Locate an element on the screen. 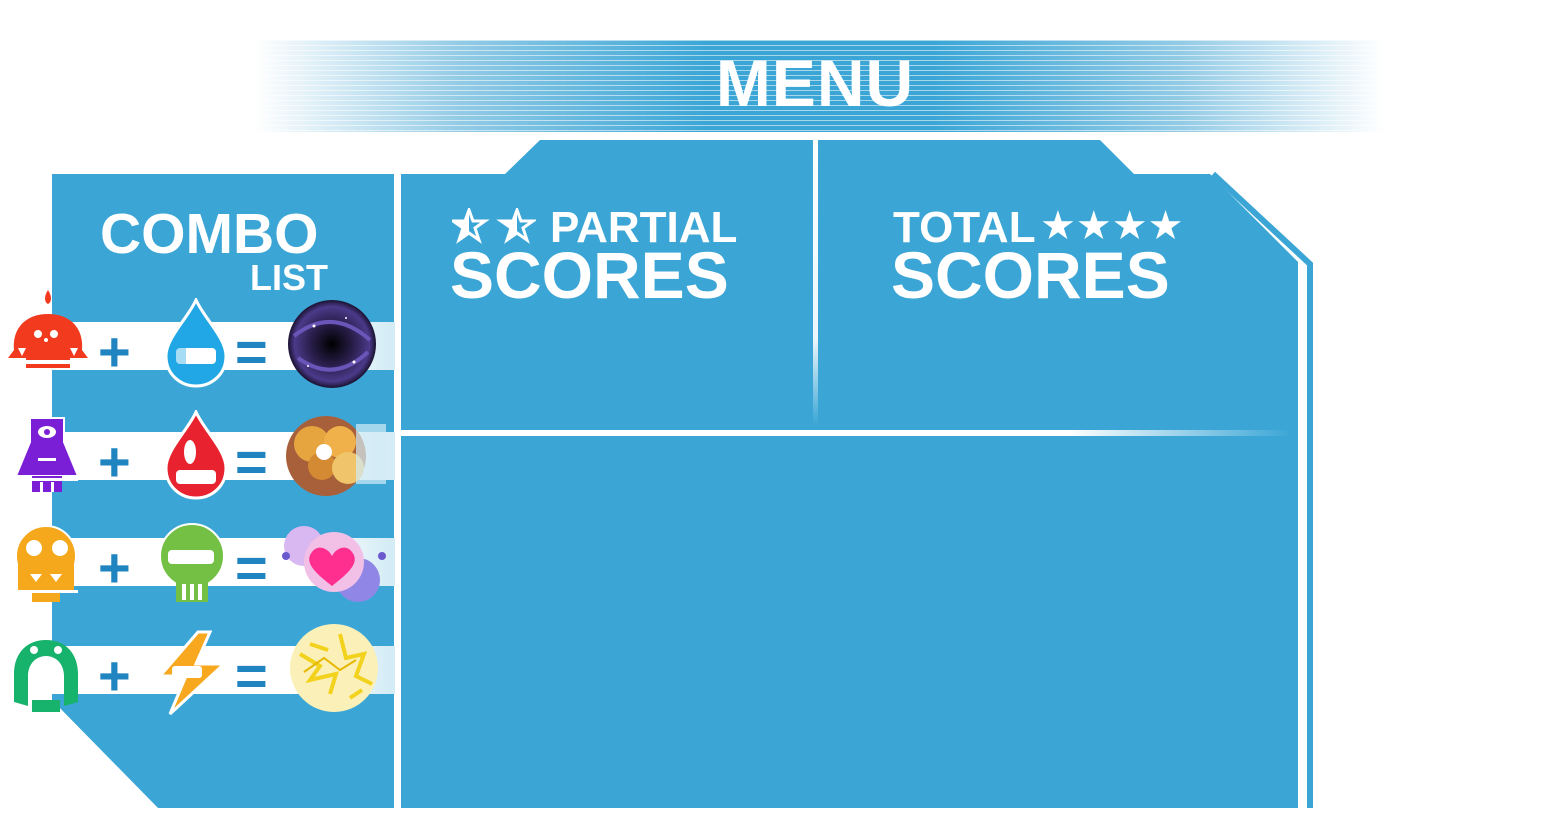  fire-drop-icon is located at coordinates (196, 456).